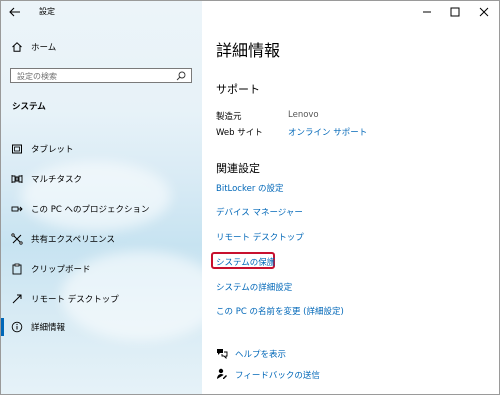  I want to click on clipboard-icon, so click(17, 269).